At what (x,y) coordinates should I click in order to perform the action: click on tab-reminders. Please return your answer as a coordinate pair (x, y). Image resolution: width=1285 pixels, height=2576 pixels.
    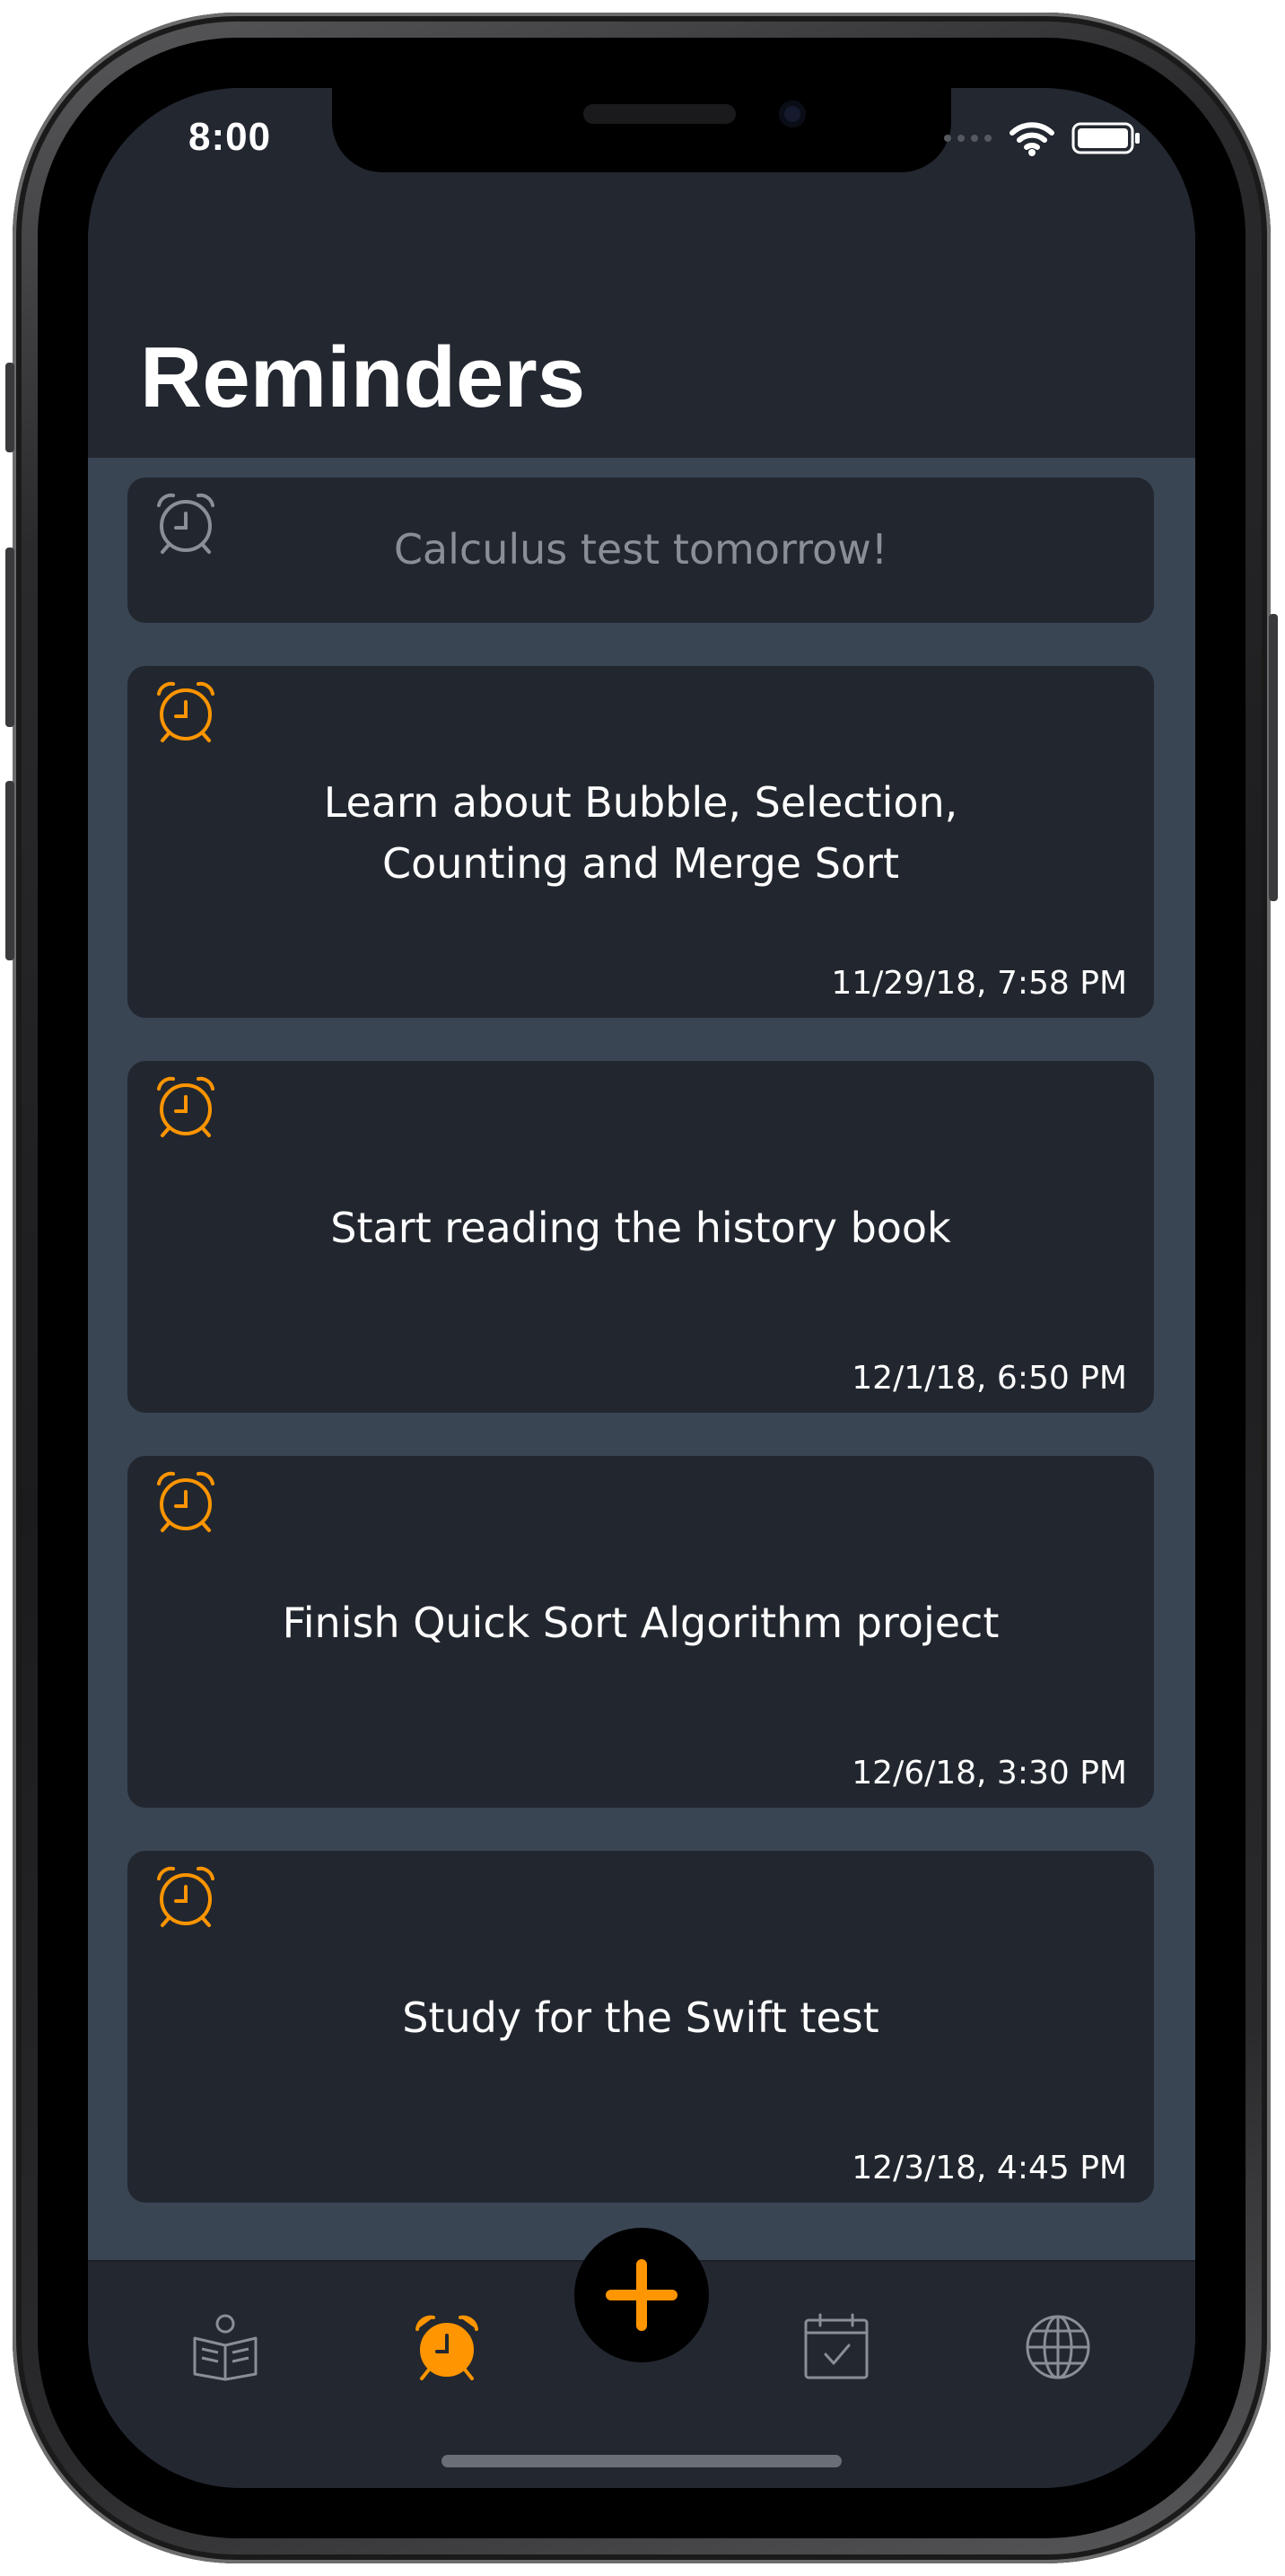
    Looking at the image, I should click on (446, 2347).